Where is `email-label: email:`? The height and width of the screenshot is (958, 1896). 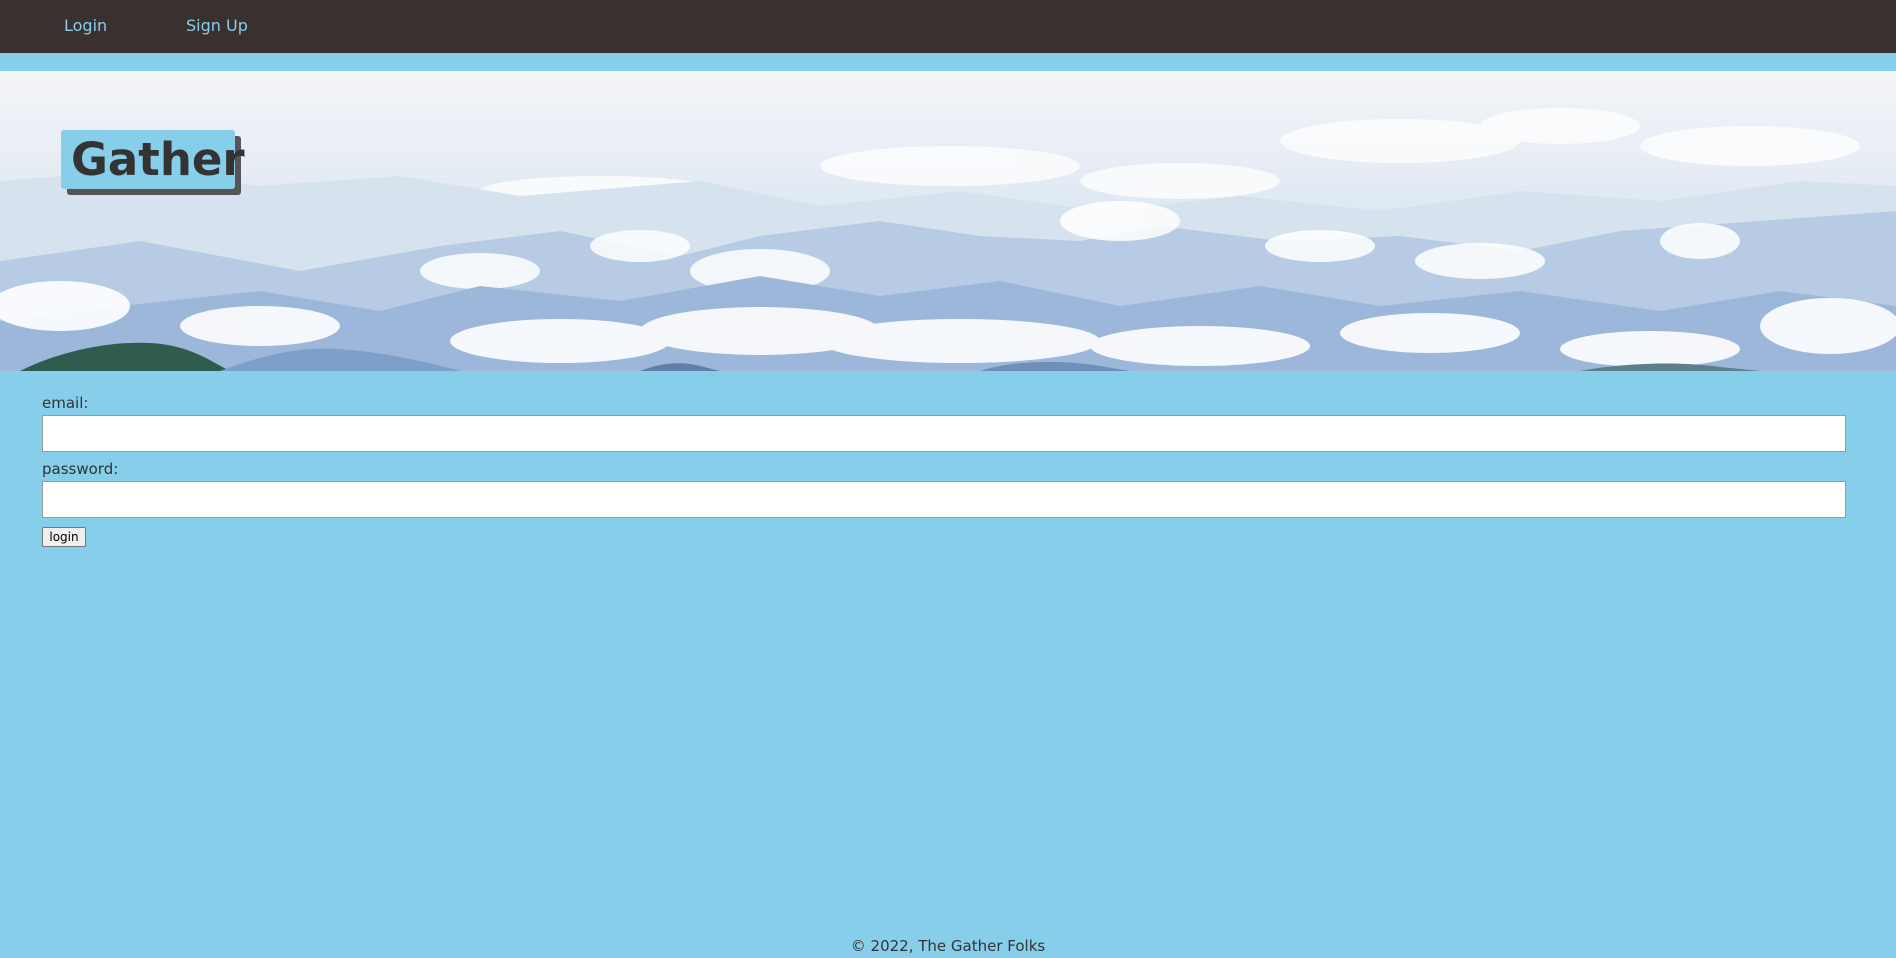 email-label: email: is located at coordinates (65, 403).